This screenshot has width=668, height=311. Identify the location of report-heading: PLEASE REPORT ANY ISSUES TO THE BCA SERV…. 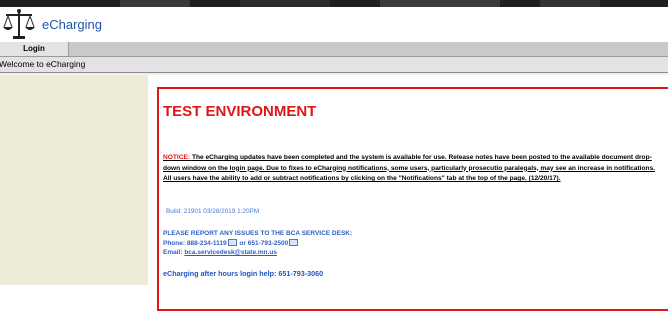
(258, 233).